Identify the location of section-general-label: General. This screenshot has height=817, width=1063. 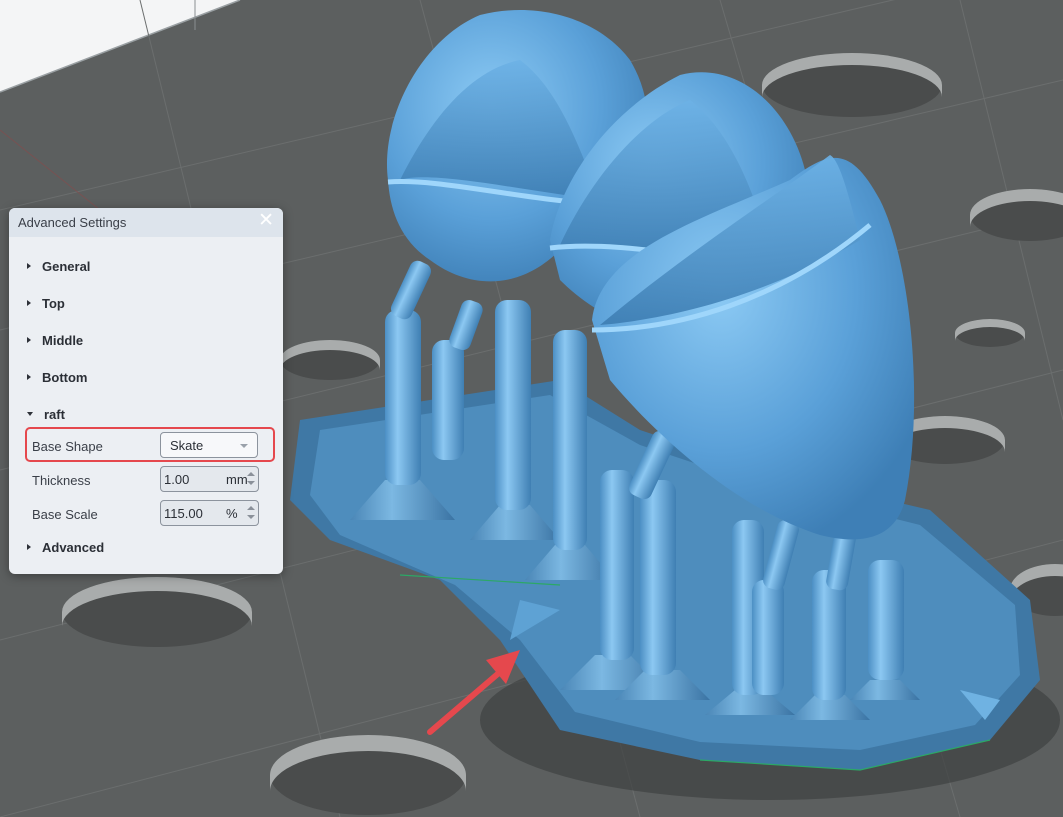
(66, 266).